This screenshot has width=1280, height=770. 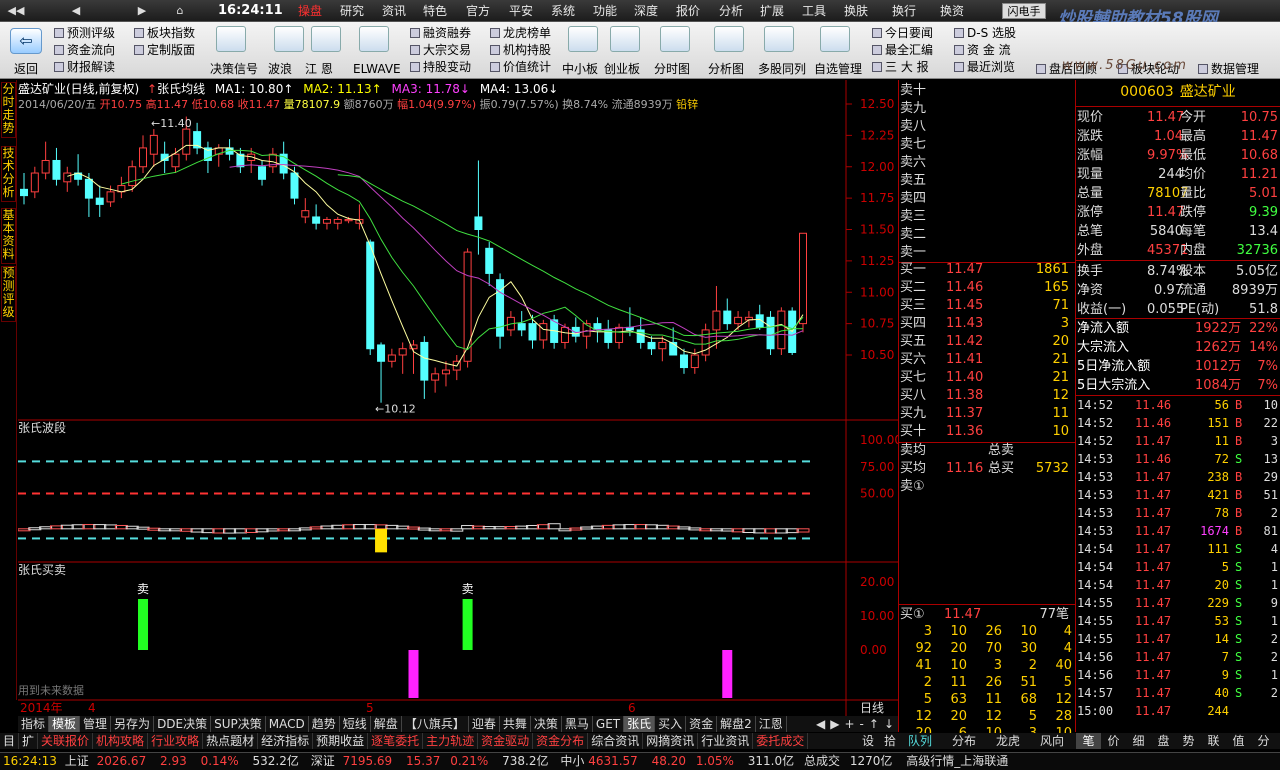 I want to click on toolbar-button: 自选管理, so click(x=838, y=69).